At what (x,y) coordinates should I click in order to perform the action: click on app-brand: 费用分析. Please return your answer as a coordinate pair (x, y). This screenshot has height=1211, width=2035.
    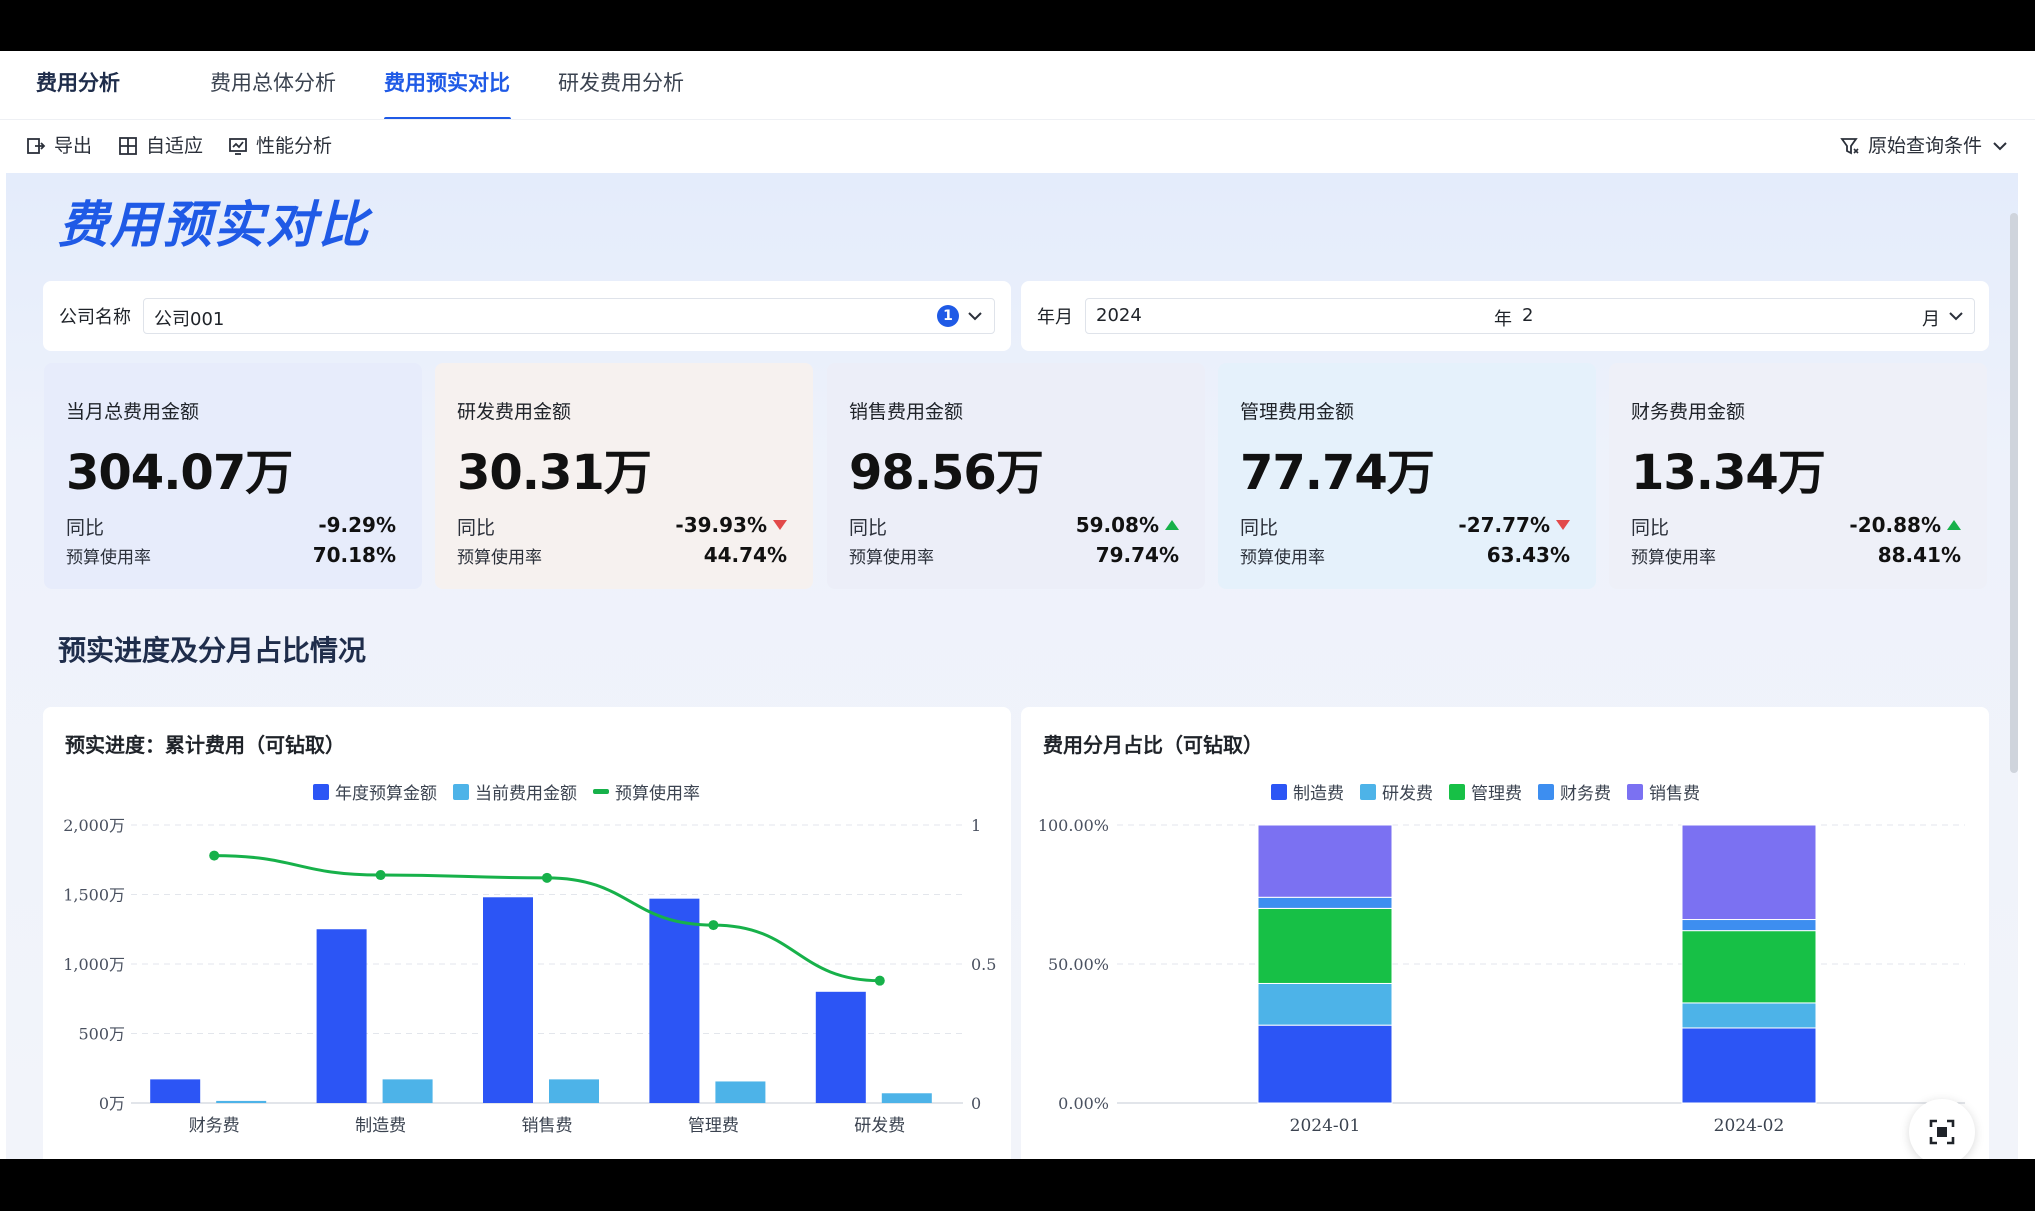
    Looking at the image, I should click on (78, 83).